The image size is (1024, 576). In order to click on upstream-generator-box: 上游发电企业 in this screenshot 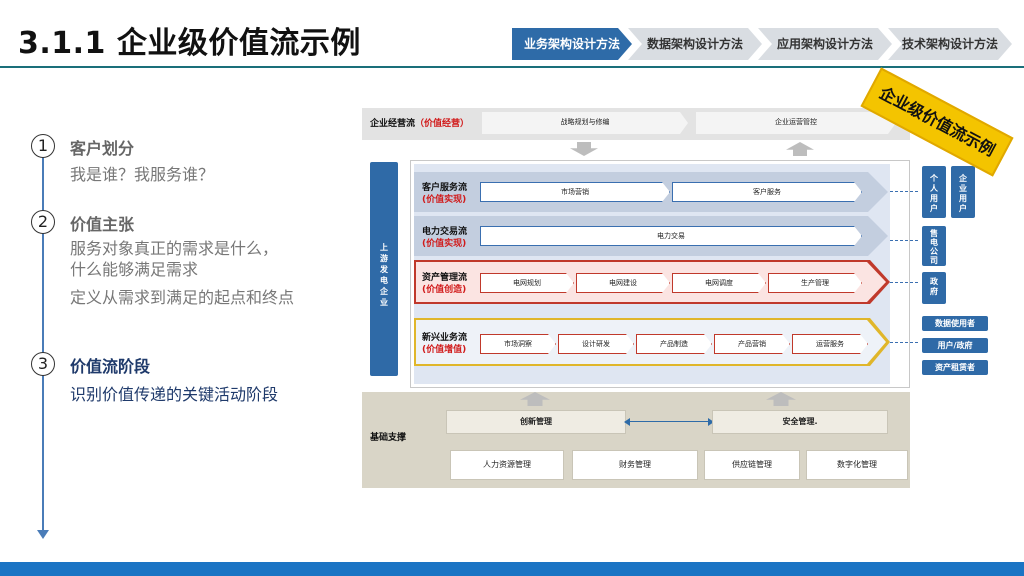, I will do `click(384, 269)`.